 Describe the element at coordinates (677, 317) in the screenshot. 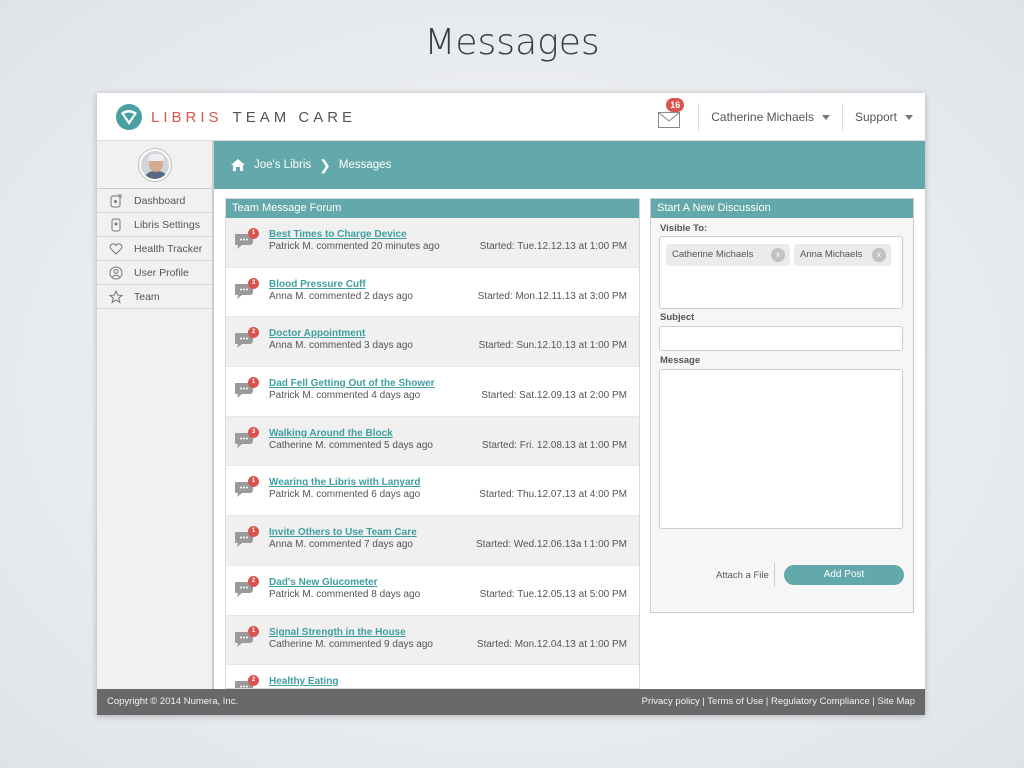

I see `subject-label: Subject` at that location.